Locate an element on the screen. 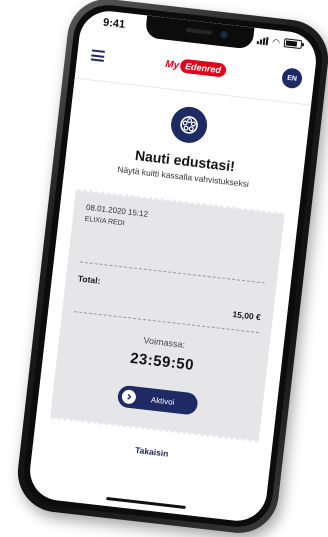 The height and width of the screenshot is (537, 328). activate-label: Aktivoi is located at coordinates (162, 400).